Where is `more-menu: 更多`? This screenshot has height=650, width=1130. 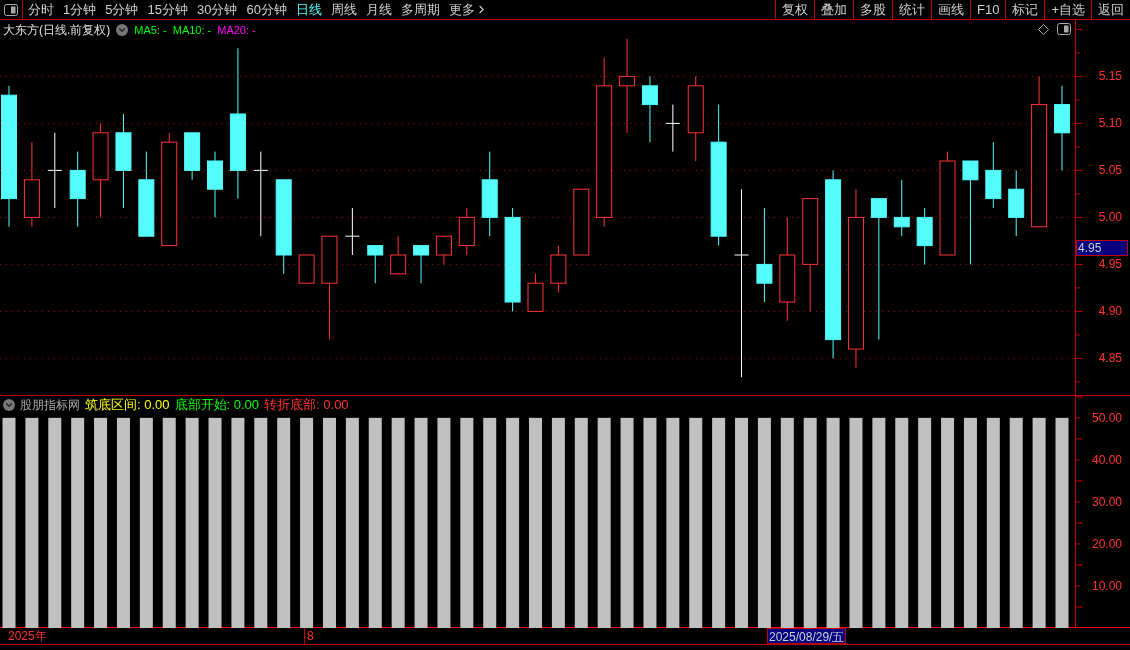 more-menu: 更多 is located at coordinates (468, 9).